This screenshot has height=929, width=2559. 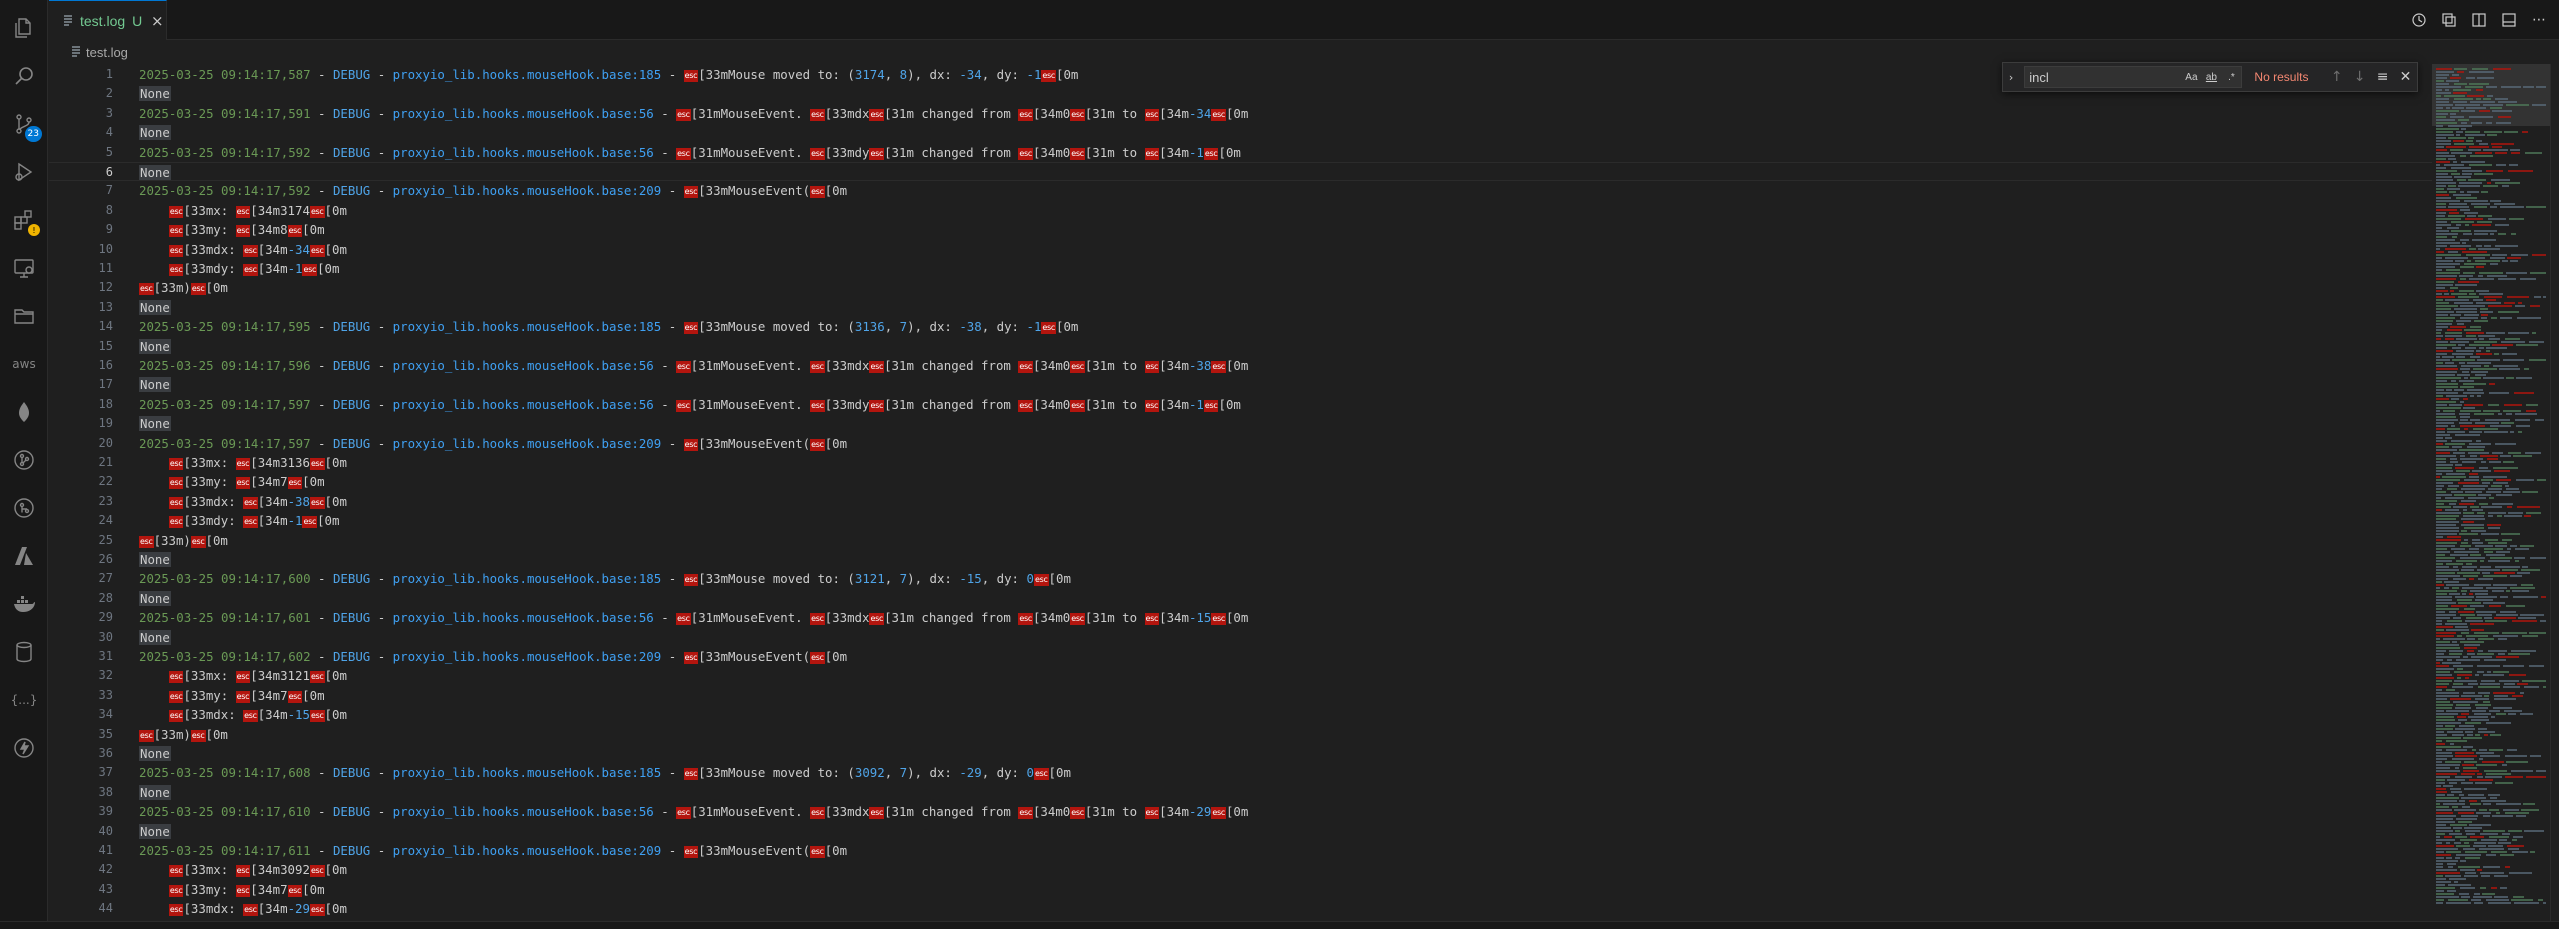 I want to click on docker-icon, so click(x=24, y=604).